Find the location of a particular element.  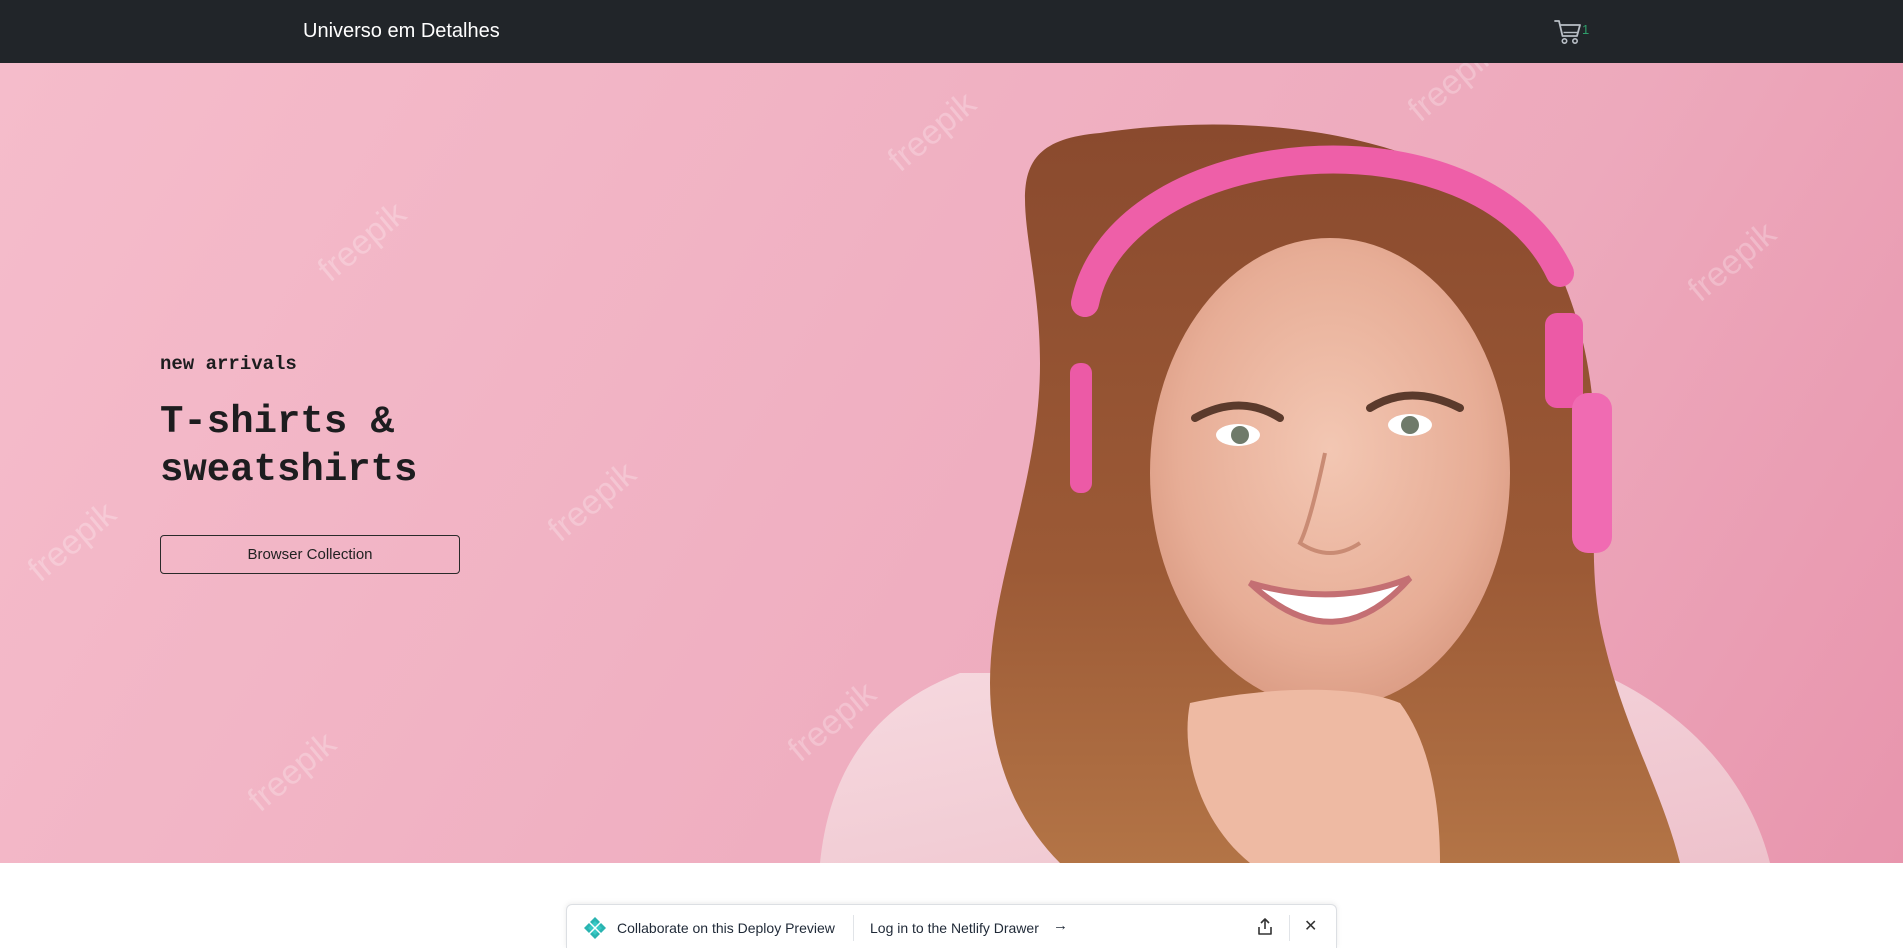

netlify-login-link: Log in to the Netlify Drawer is located at coordinates (954, 928).